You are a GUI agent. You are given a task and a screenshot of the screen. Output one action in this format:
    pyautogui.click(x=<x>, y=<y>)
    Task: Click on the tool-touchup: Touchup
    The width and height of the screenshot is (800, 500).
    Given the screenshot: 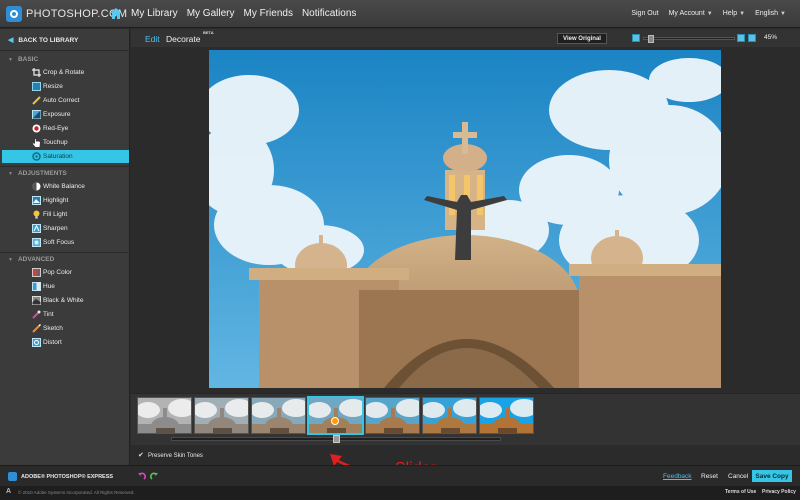 What is the action you would take?
    pyautogui.click(x=65, y=142)
    